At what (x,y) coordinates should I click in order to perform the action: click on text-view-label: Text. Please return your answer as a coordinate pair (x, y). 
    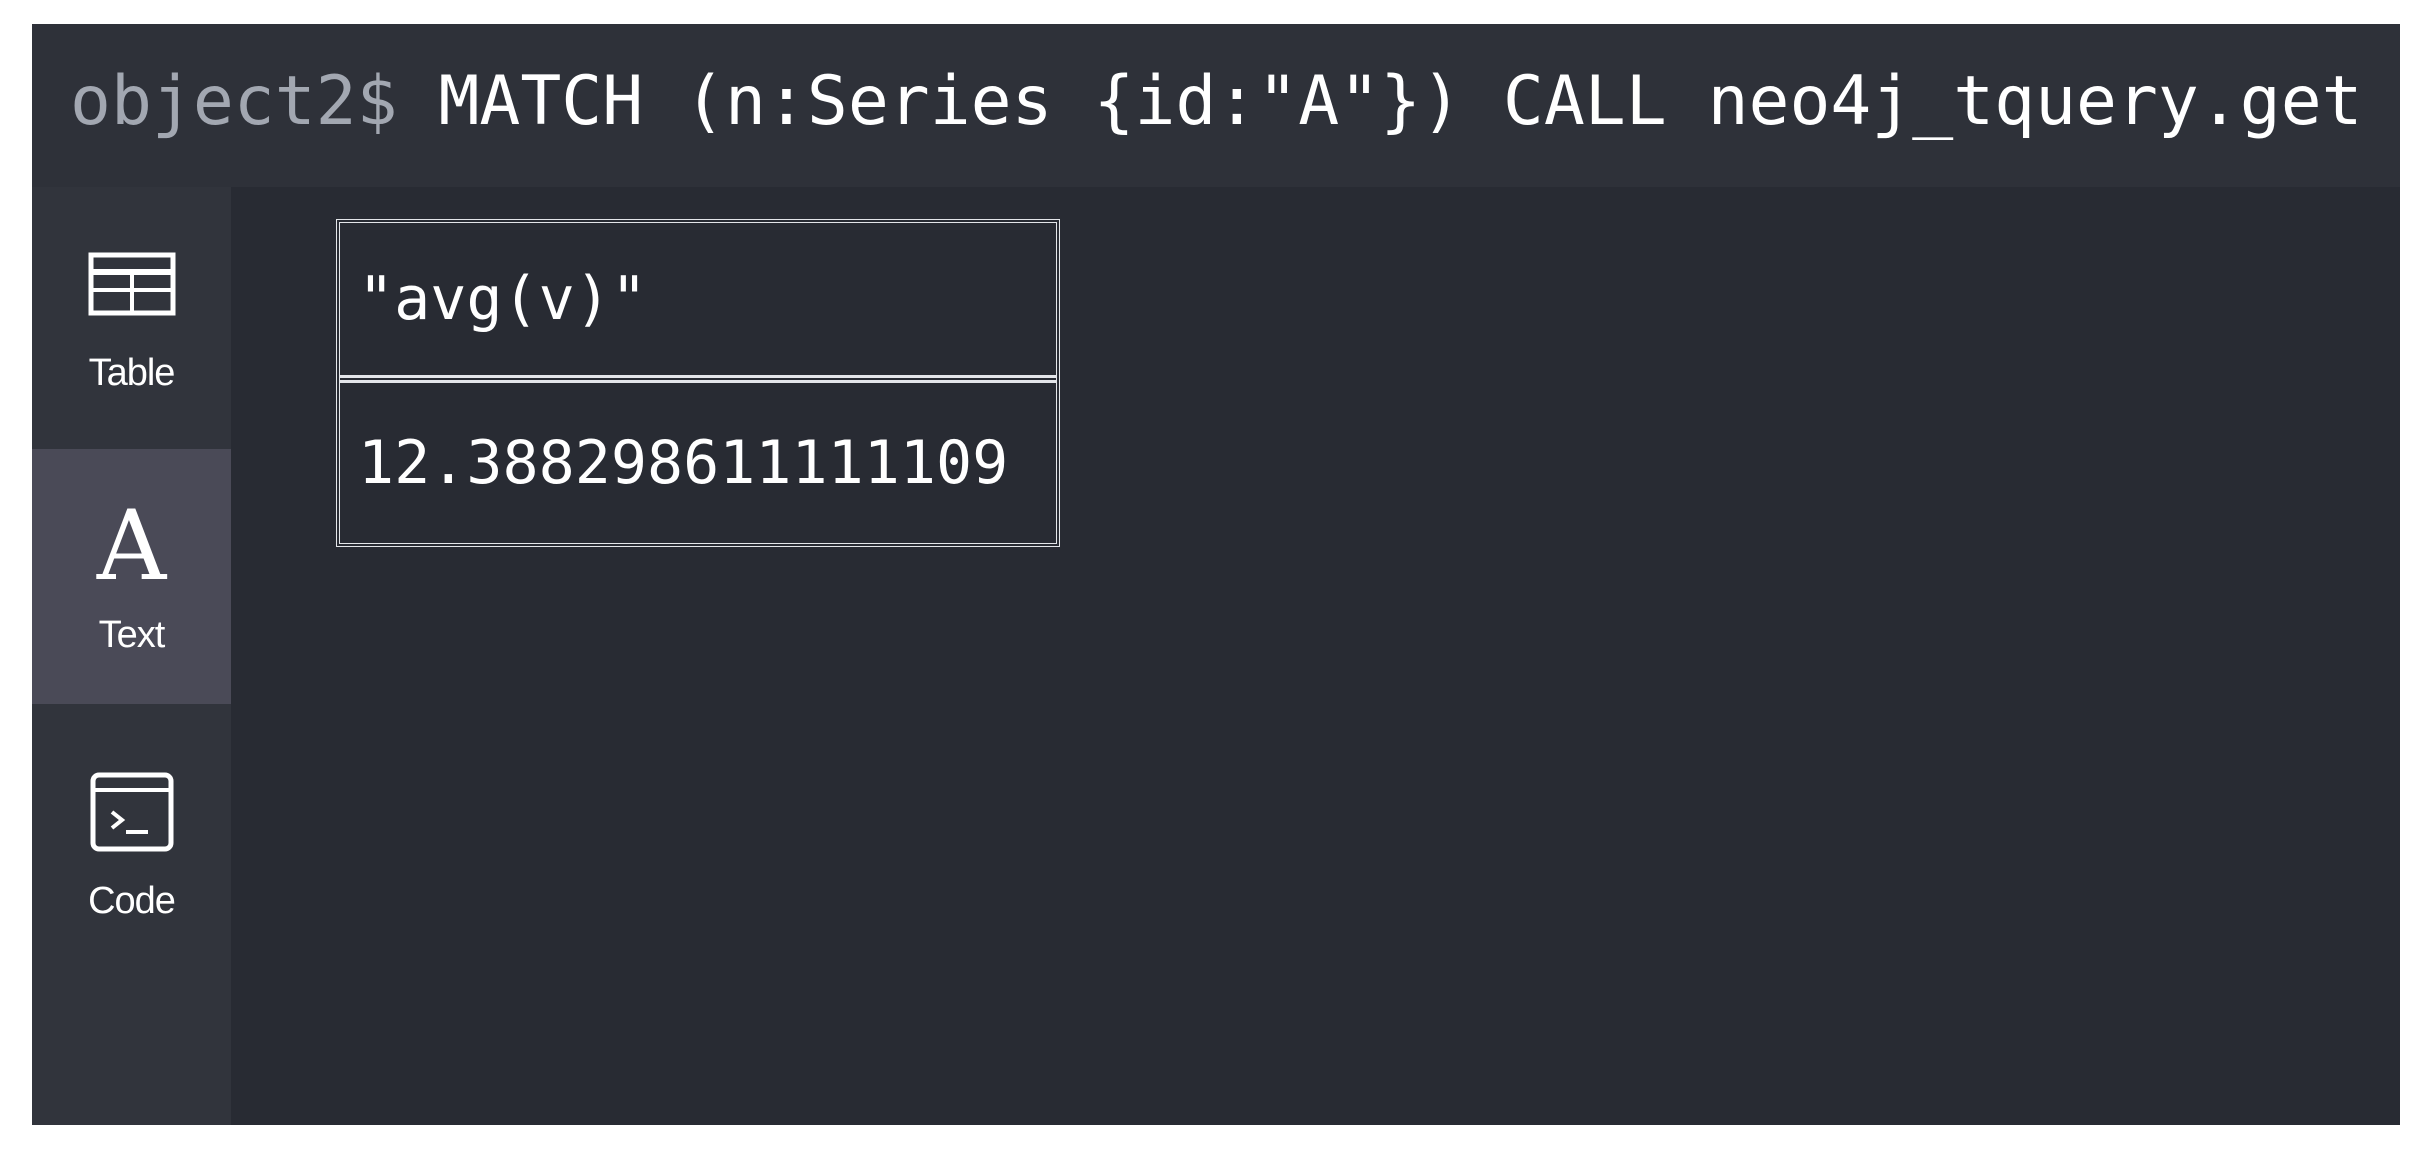
    Looking at the image, I should click on (132, 635).